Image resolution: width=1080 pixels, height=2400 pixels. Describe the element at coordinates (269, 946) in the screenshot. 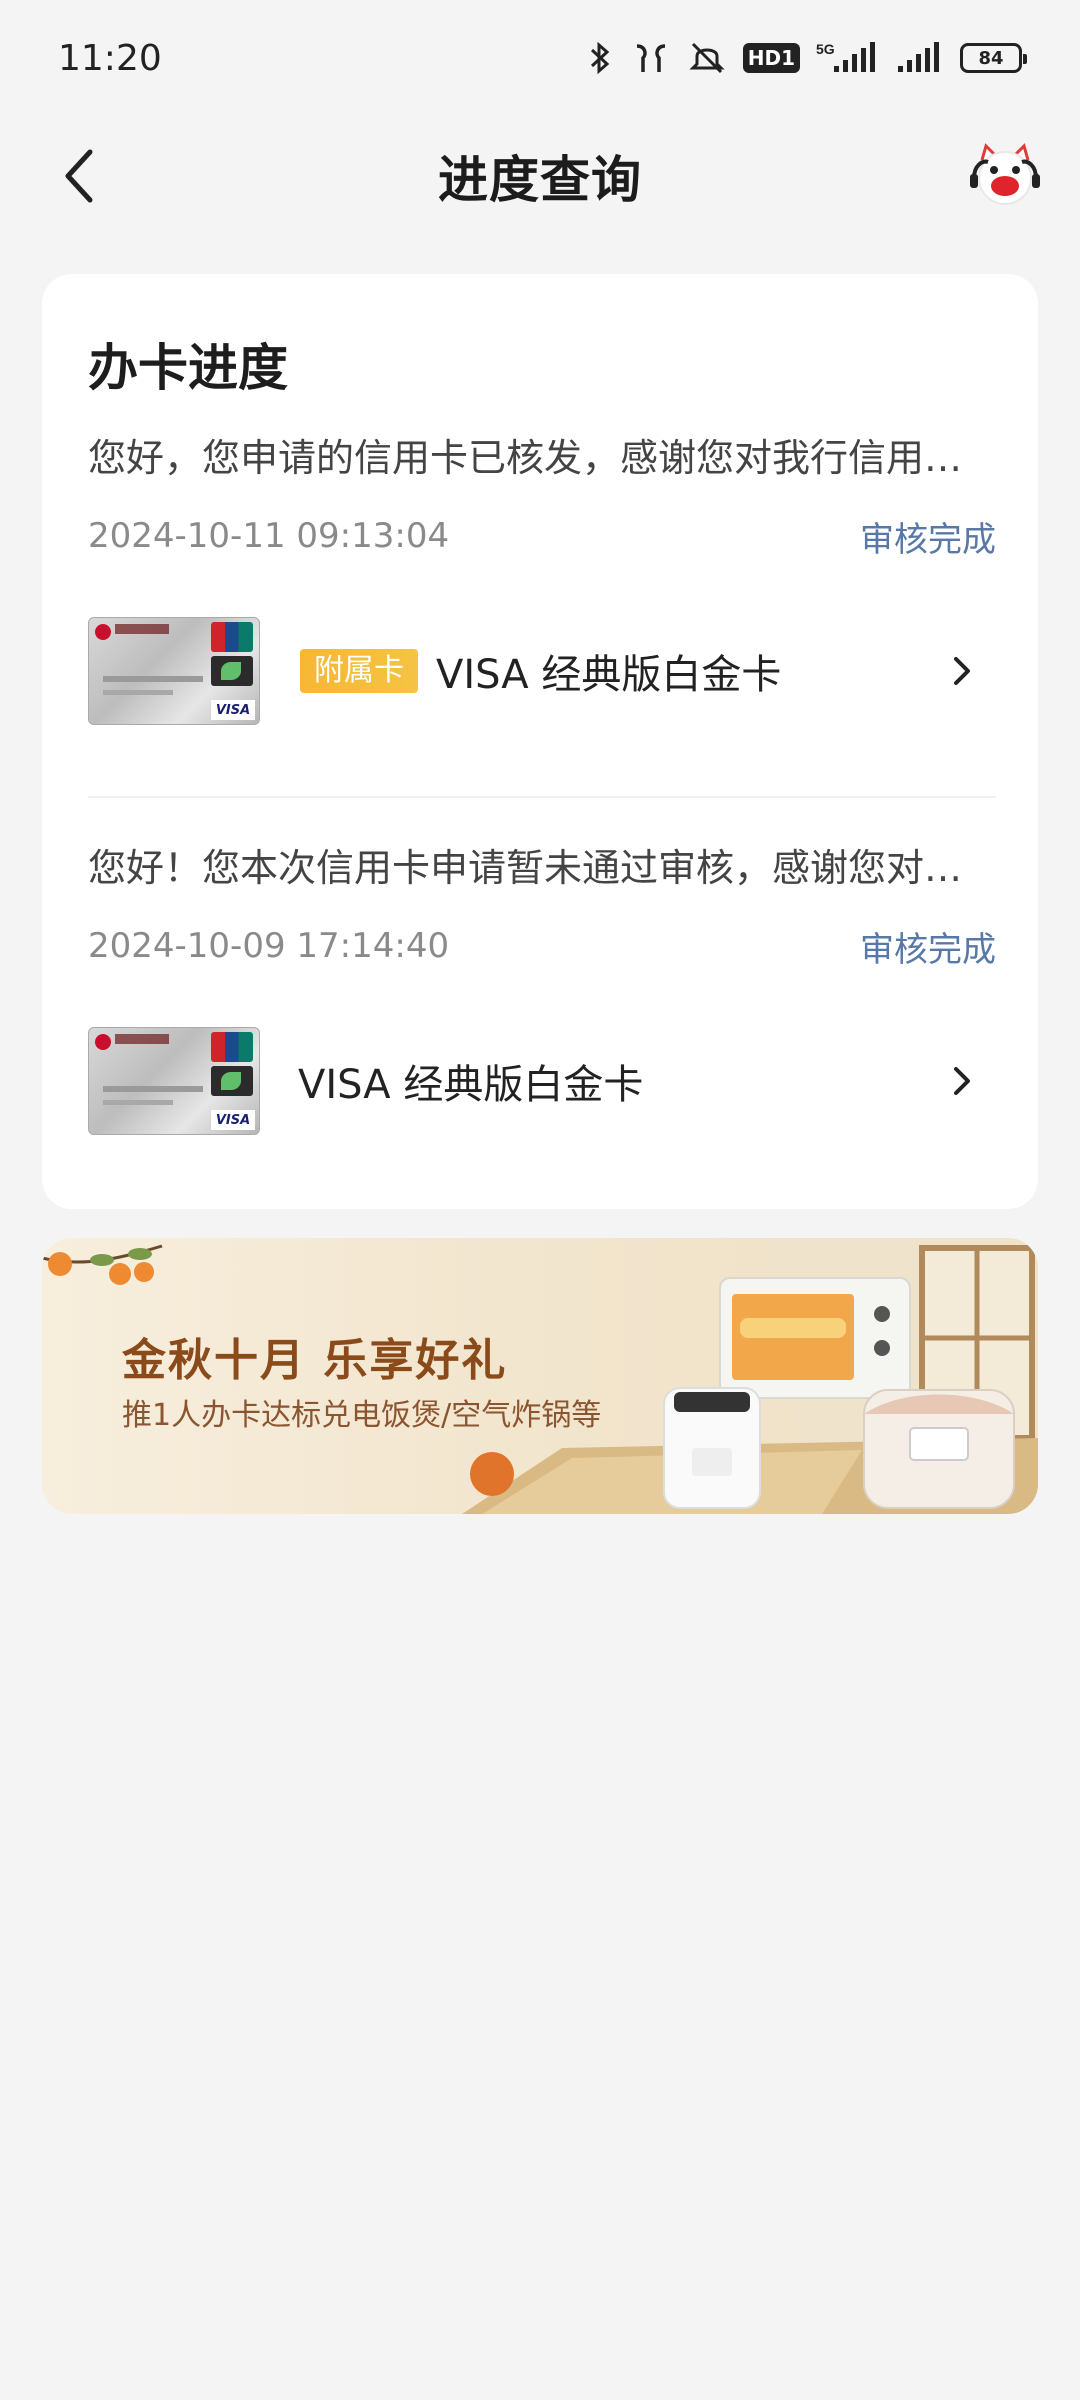

I see `record-date: 2024-10-09 17:14:40` at that location.